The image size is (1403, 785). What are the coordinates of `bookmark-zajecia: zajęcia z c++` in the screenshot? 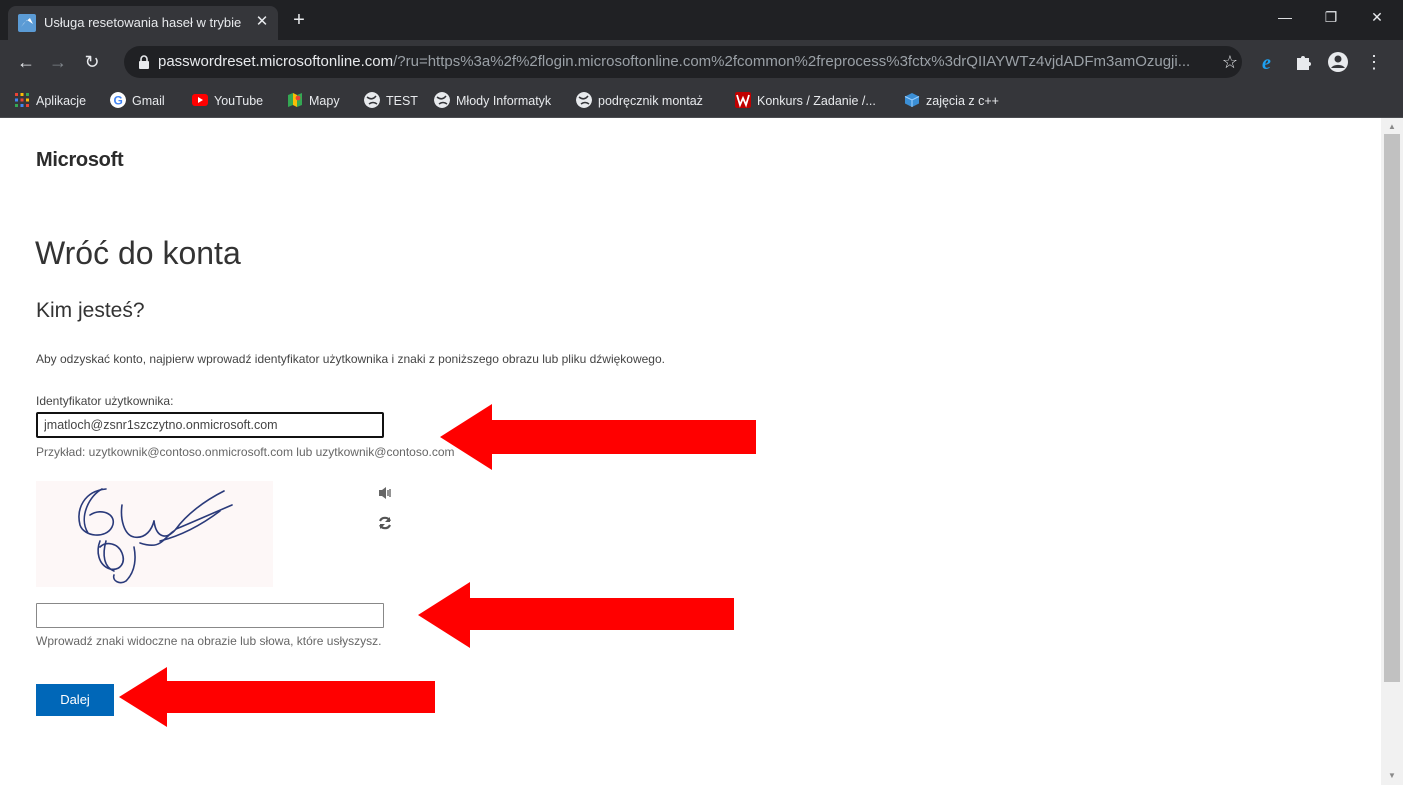 It's located at (951, 101).